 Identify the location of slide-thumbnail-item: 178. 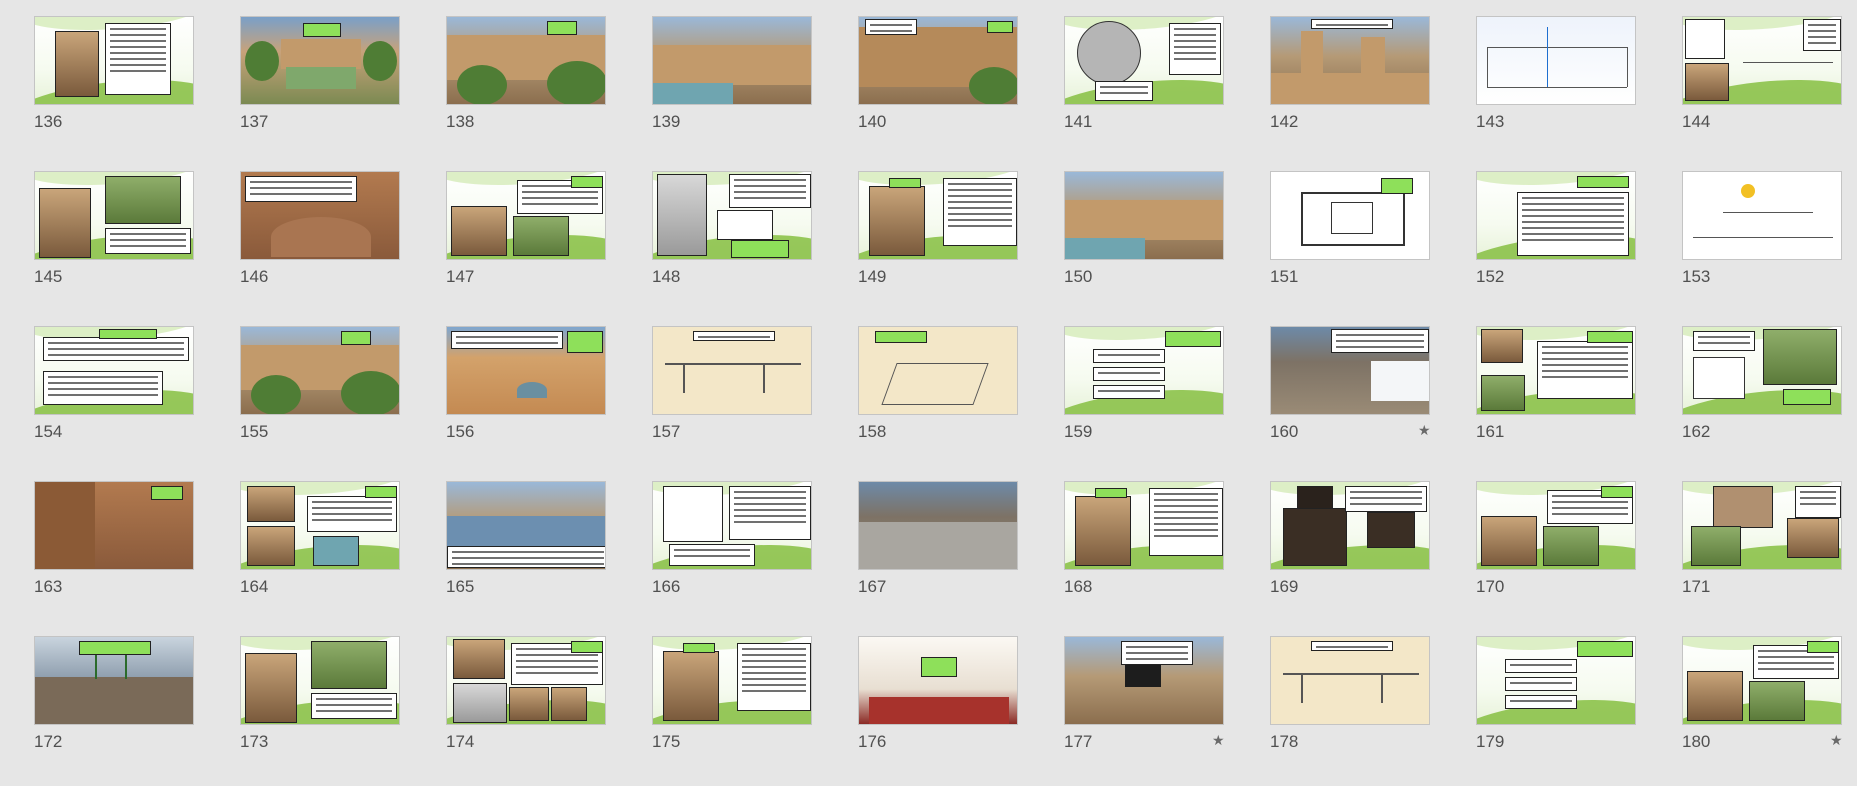
(1362, 711).